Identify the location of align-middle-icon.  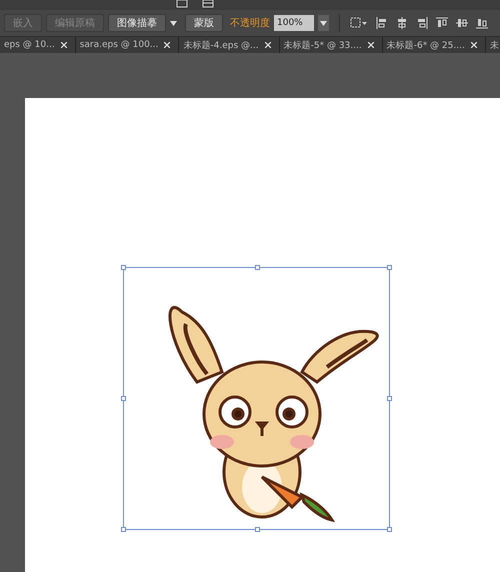
(462, 23).